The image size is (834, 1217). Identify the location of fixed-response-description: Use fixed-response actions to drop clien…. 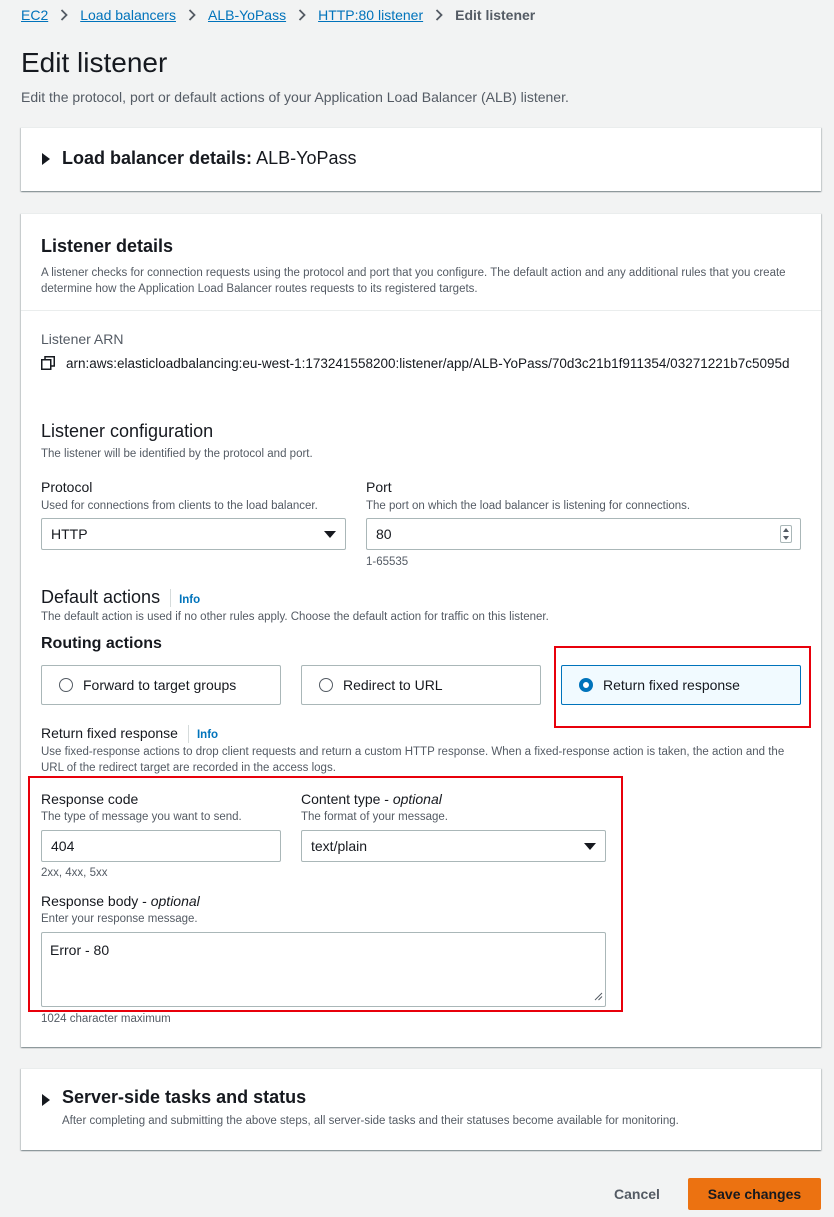
(413, 760).